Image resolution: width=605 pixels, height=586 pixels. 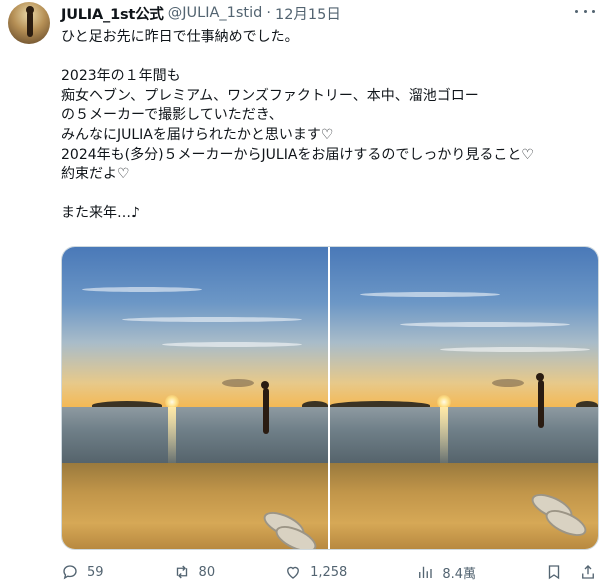 I want to click on views-button: 8.4萬, so click(x=446, y=572).